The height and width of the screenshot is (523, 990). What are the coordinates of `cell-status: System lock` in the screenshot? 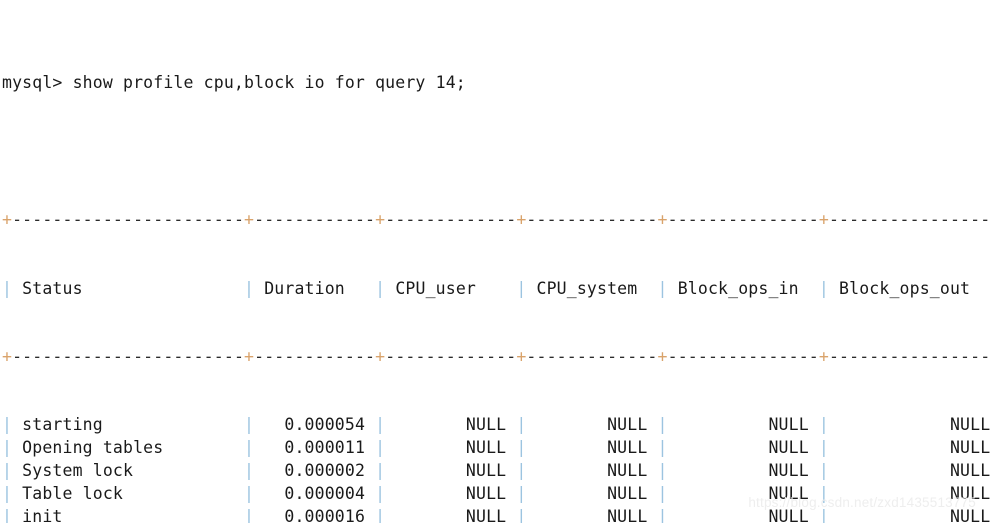 It's located at (128, 470).